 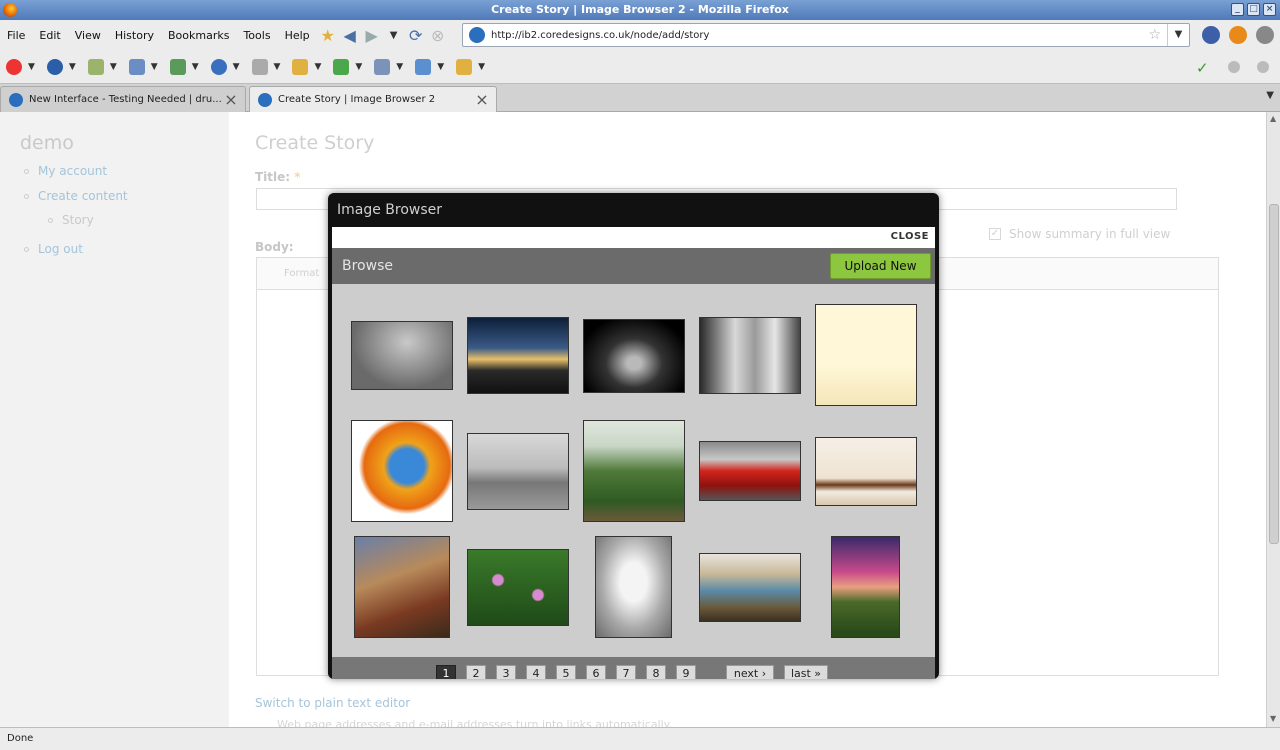 What do you see at coordinates (394, 35) in the screenshot?
I see `history-dropdown-icon: ▼` at bounding box center [394, 35].